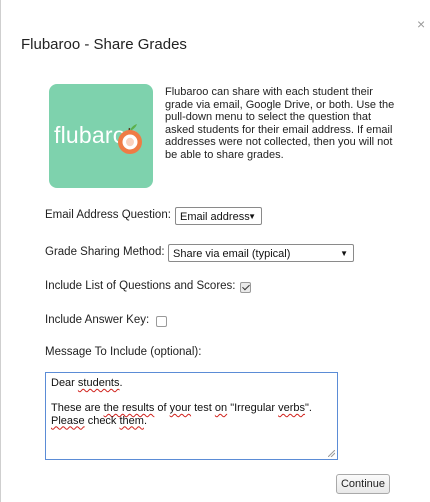 This screenshot has height=502, width=430. I want to click on sharing-method-label: Grade Sharing Method:, so click(105, 252).